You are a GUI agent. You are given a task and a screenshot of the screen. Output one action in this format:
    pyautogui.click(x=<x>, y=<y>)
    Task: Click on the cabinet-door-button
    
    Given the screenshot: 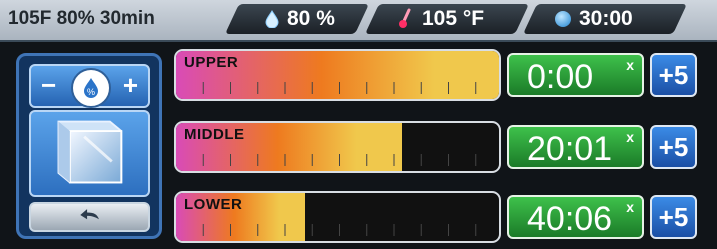 What is the action you would take?
    pyautogui.click(x=89, y=153)
    